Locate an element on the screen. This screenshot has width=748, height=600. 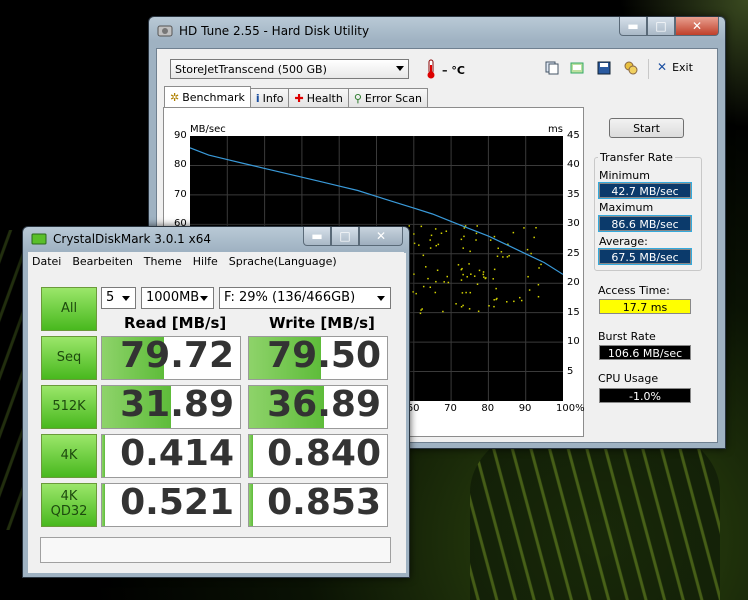
drive-letter-select: F: 29% (136/466GB) is located at coordinates (305, 298).